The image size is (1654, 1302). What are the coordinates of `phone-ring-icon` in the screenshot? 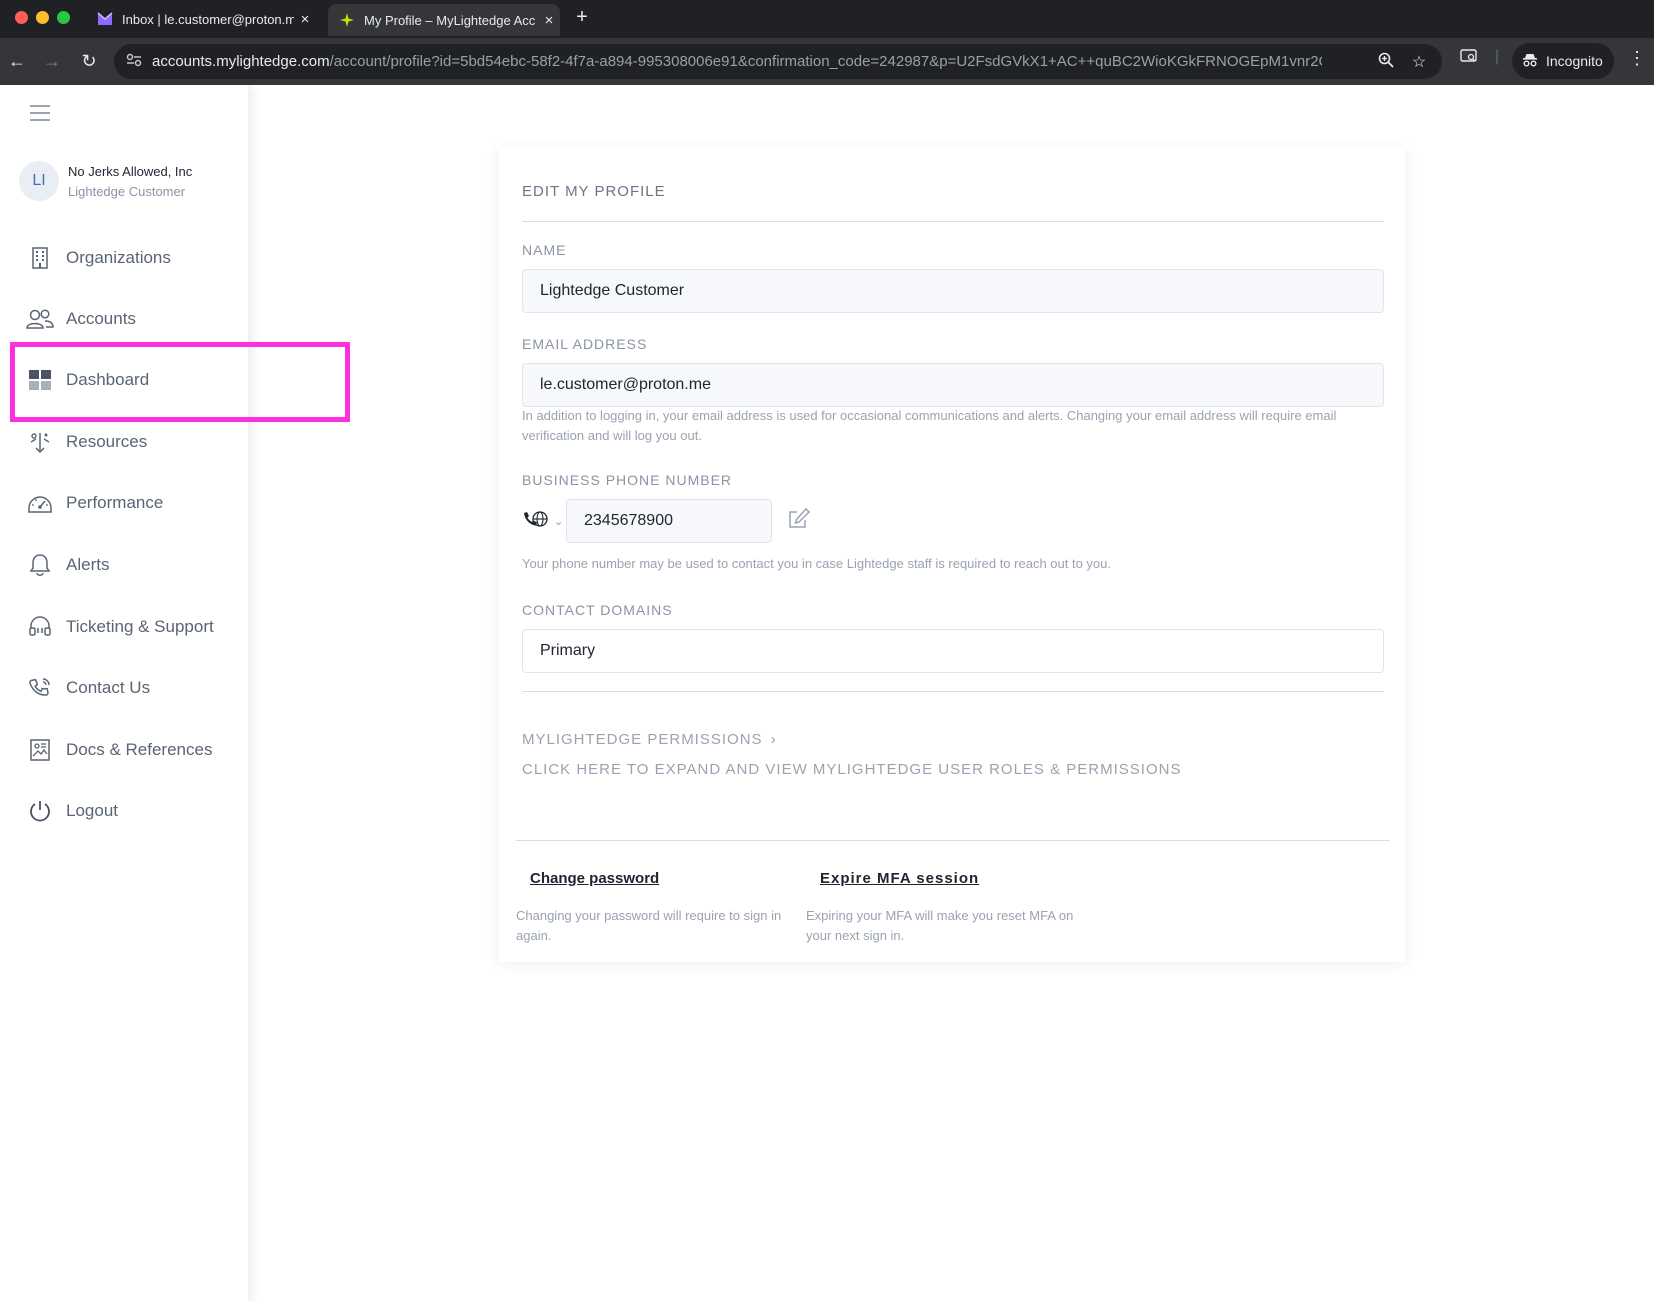 It's located at (40, 688).